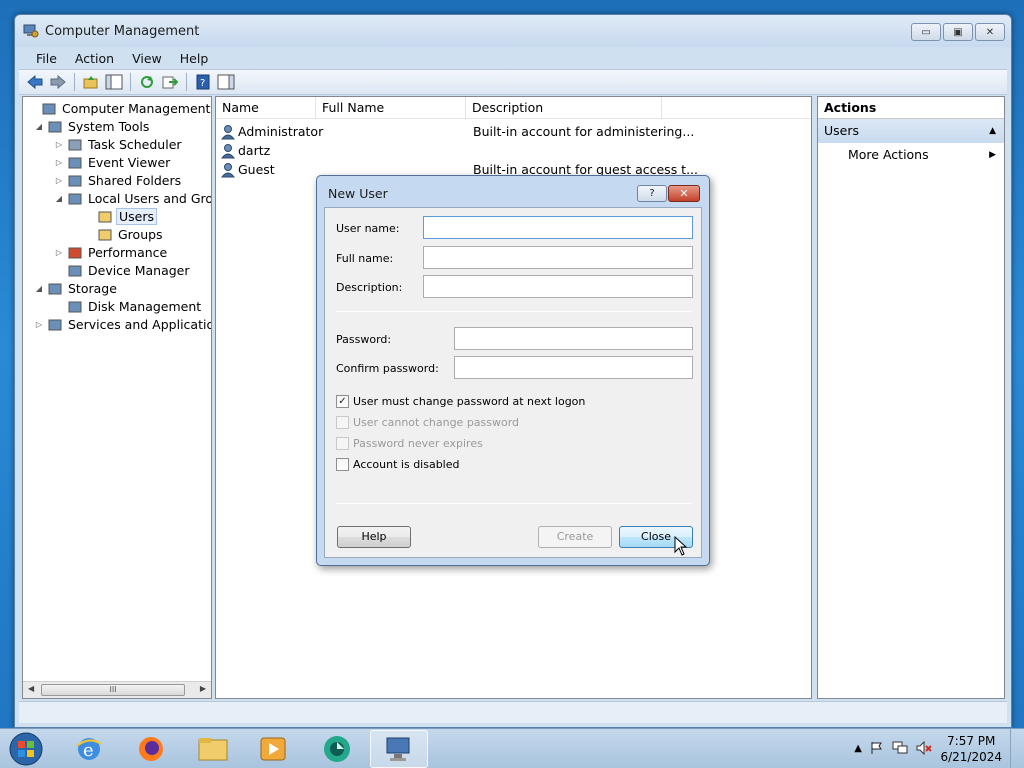  I want to click on console-tree-icon, so click(114, 82).